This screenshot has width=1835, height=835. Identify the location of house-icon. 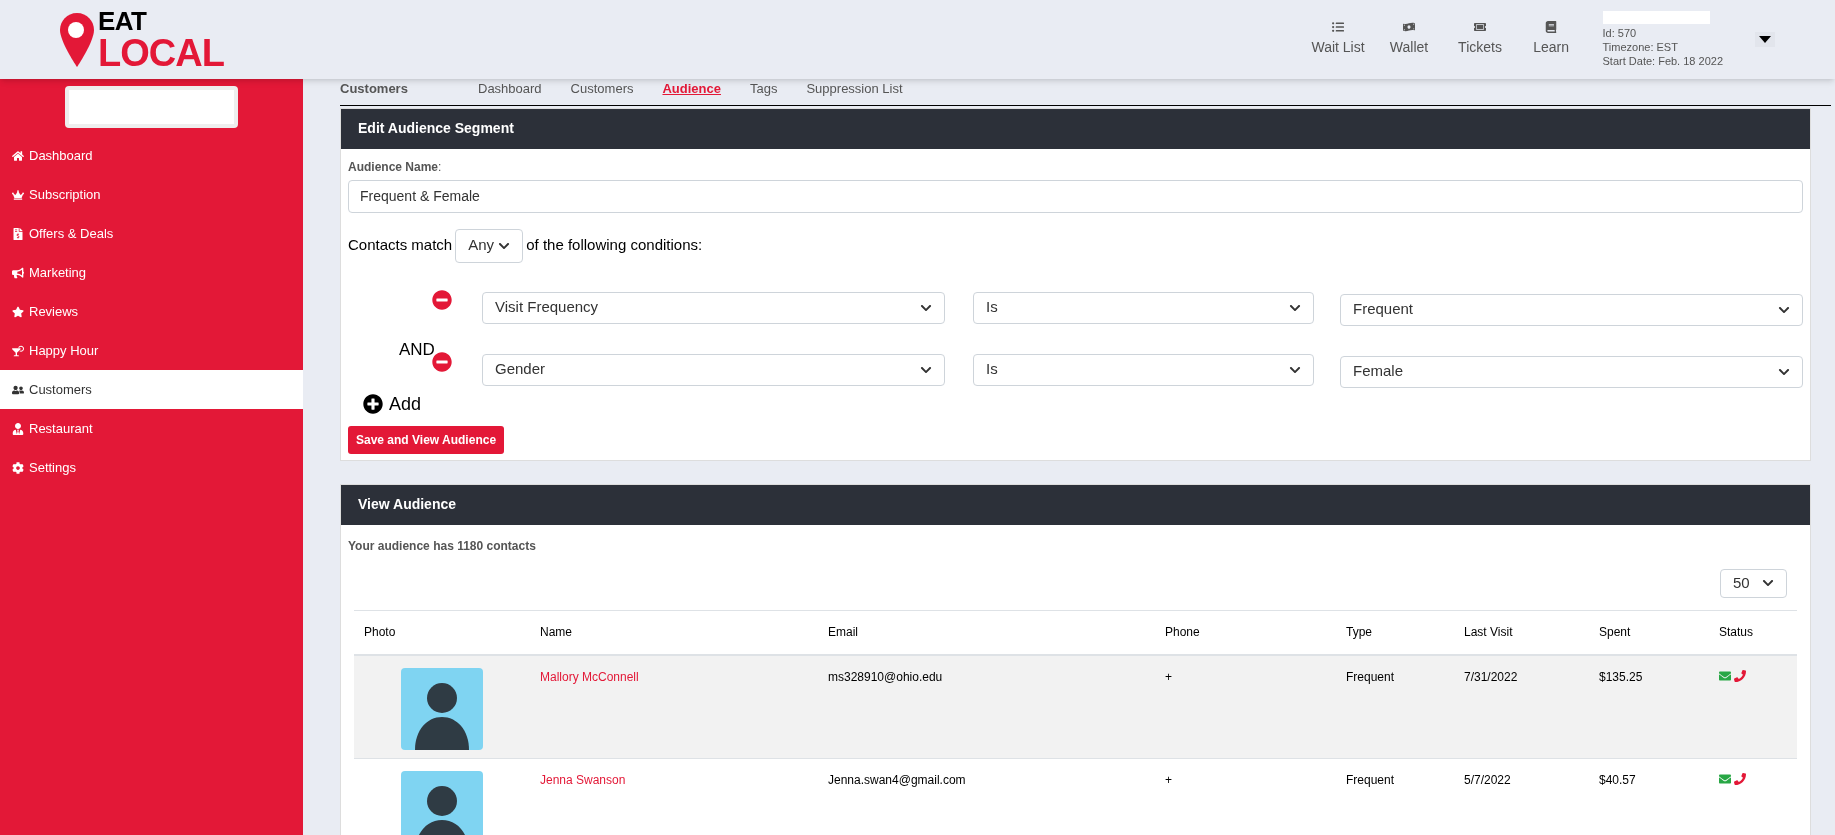
(18, 155).